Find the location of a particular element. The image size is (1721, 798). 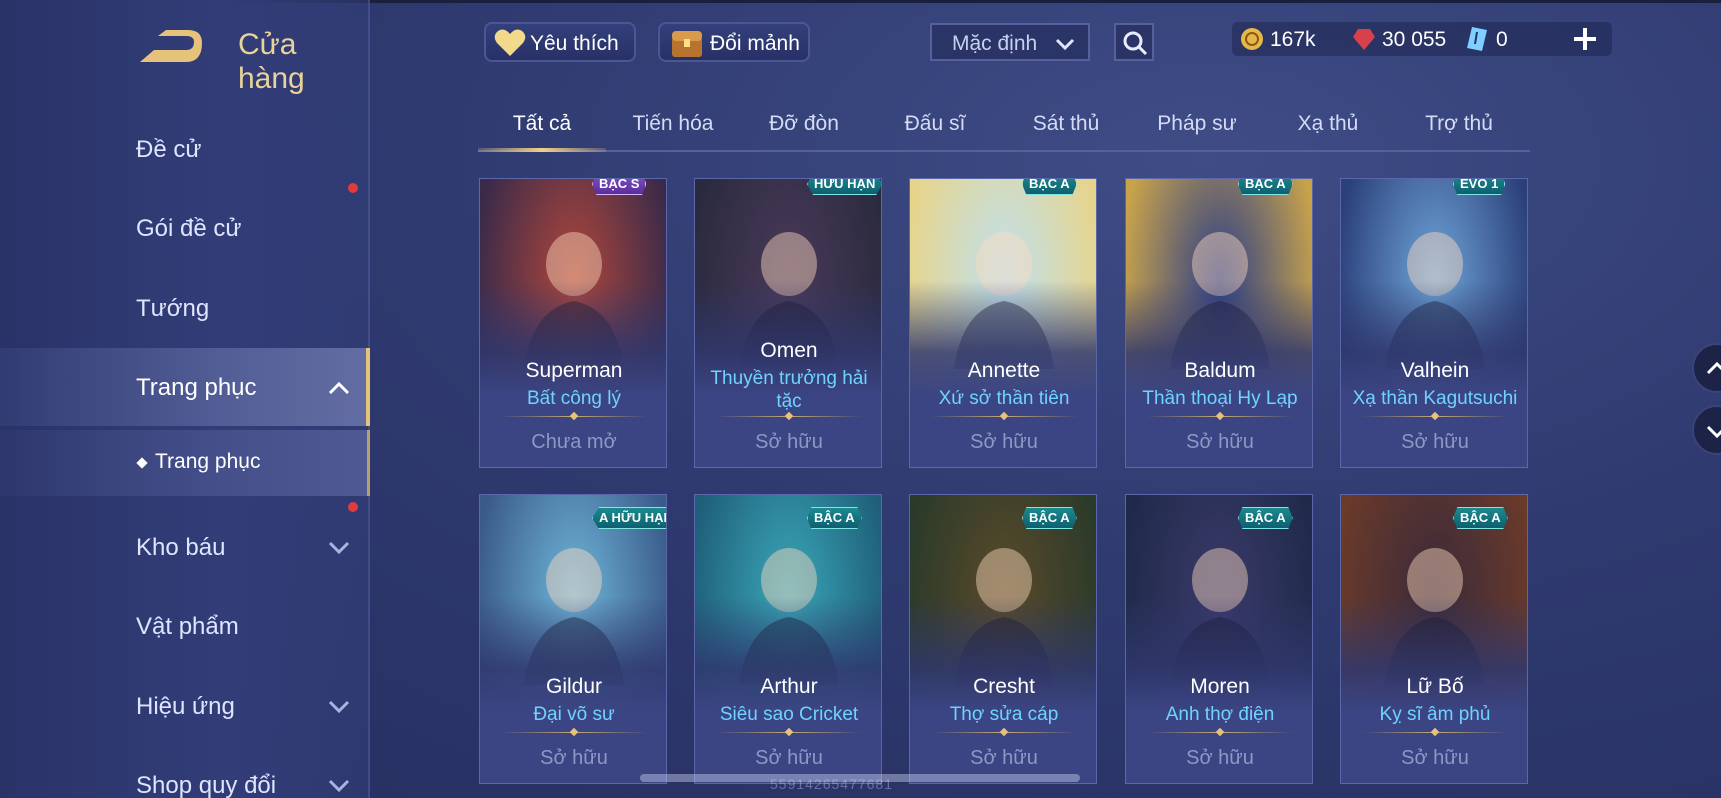

coin-value: 167k is located at coordinates (1293, 39).